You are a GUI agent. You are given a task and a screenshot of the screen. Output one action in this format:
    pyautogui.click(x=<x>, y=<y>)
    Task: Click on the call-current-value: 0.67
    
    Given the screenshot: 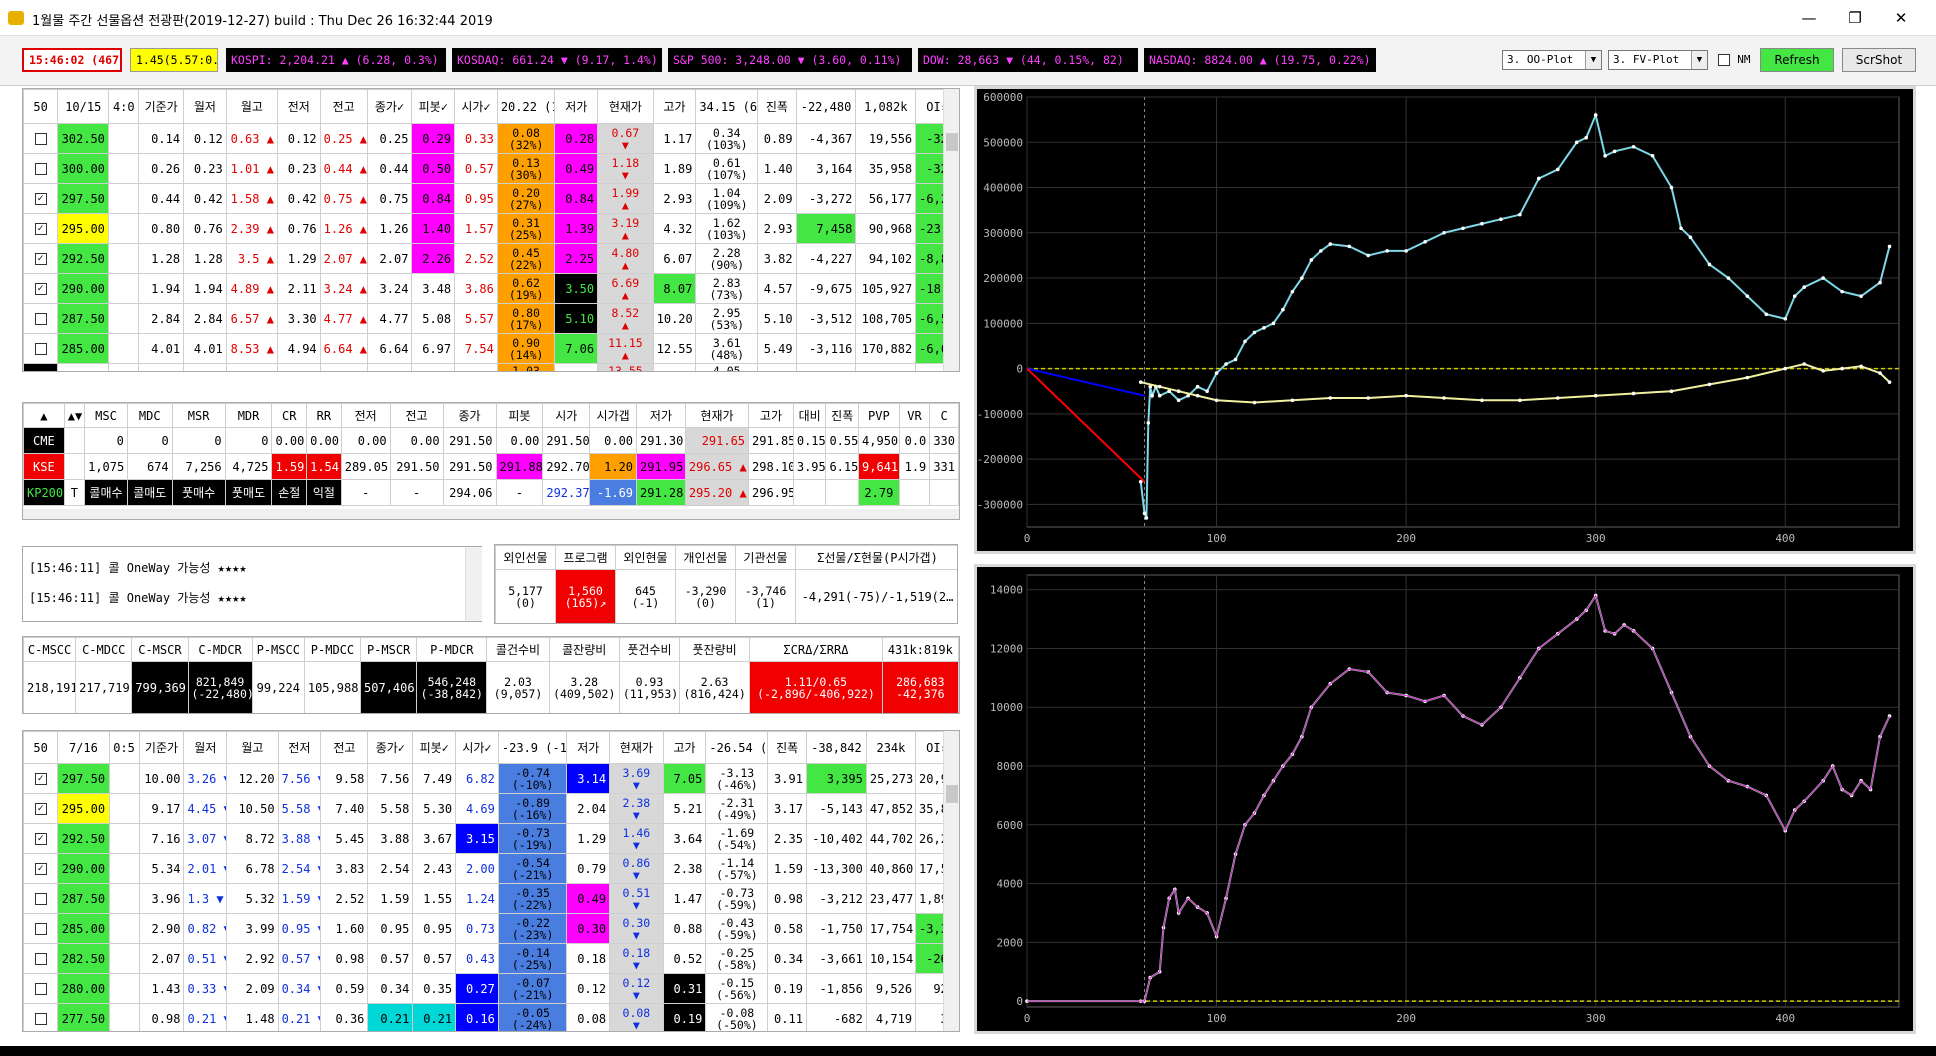 What is the action you would take?
    pyautogui.click(x=625, y=132)
    